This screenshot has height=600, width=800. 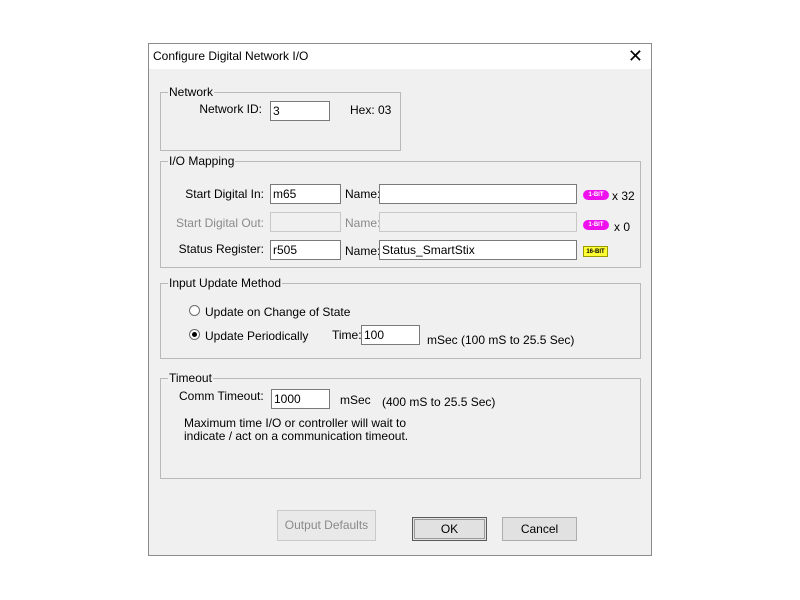 I want to click on status-register-name-input: Status_SmartStix, so click(x=478, y=250).